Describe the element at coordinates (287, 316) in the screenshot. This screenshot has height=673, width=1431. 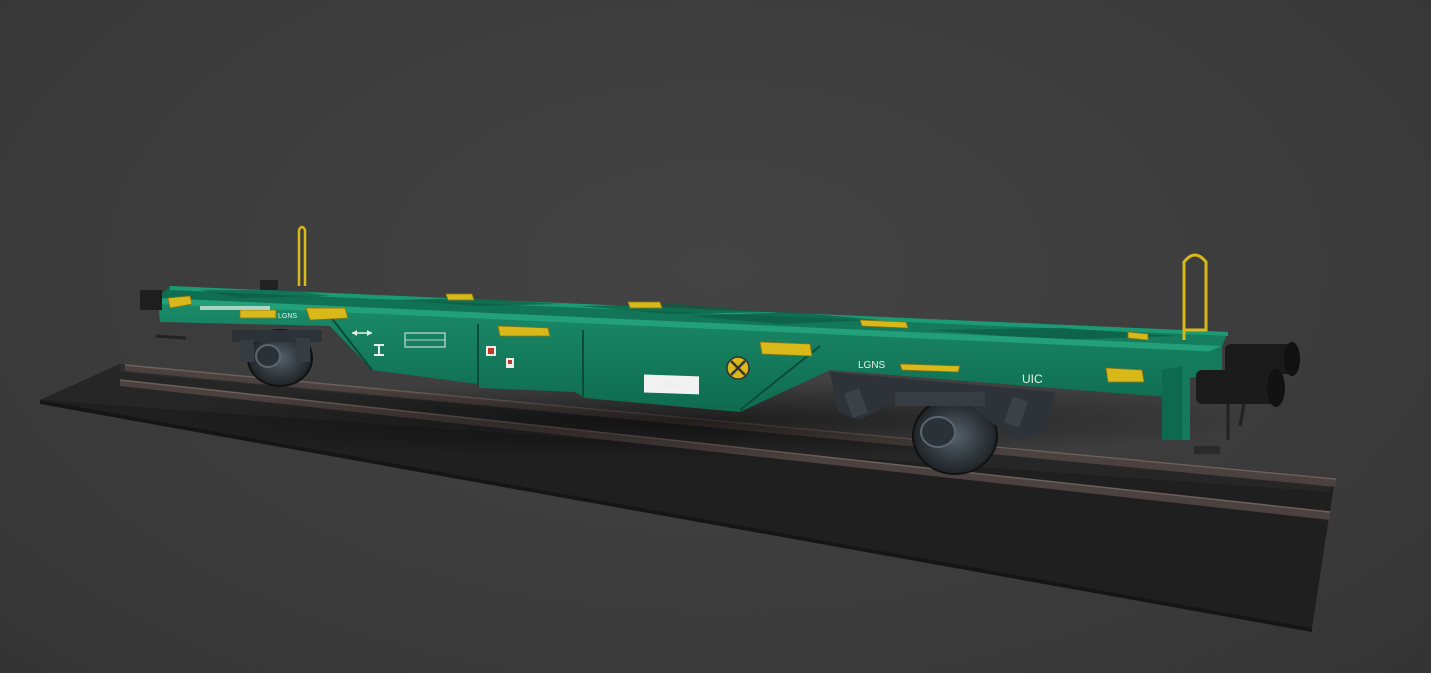
I see `class-mark-left: LGNS` at that location.